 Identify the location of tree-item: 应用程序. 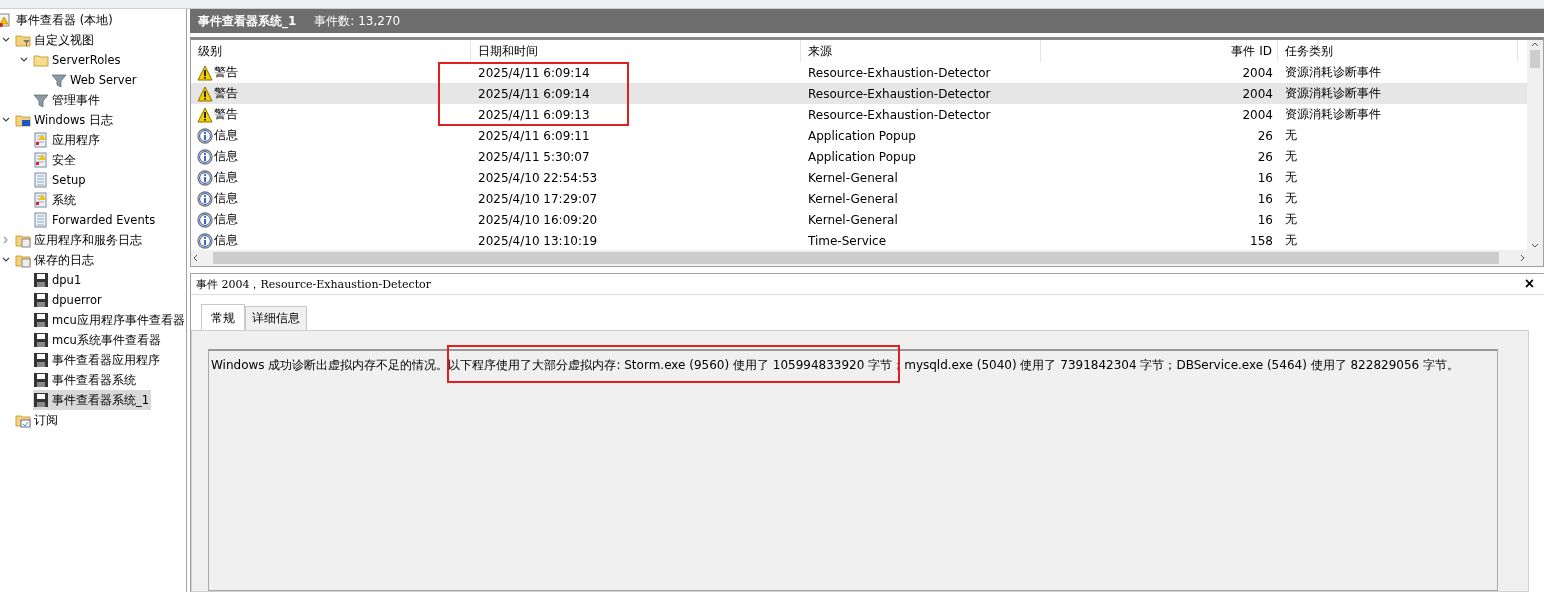
(67, 140).